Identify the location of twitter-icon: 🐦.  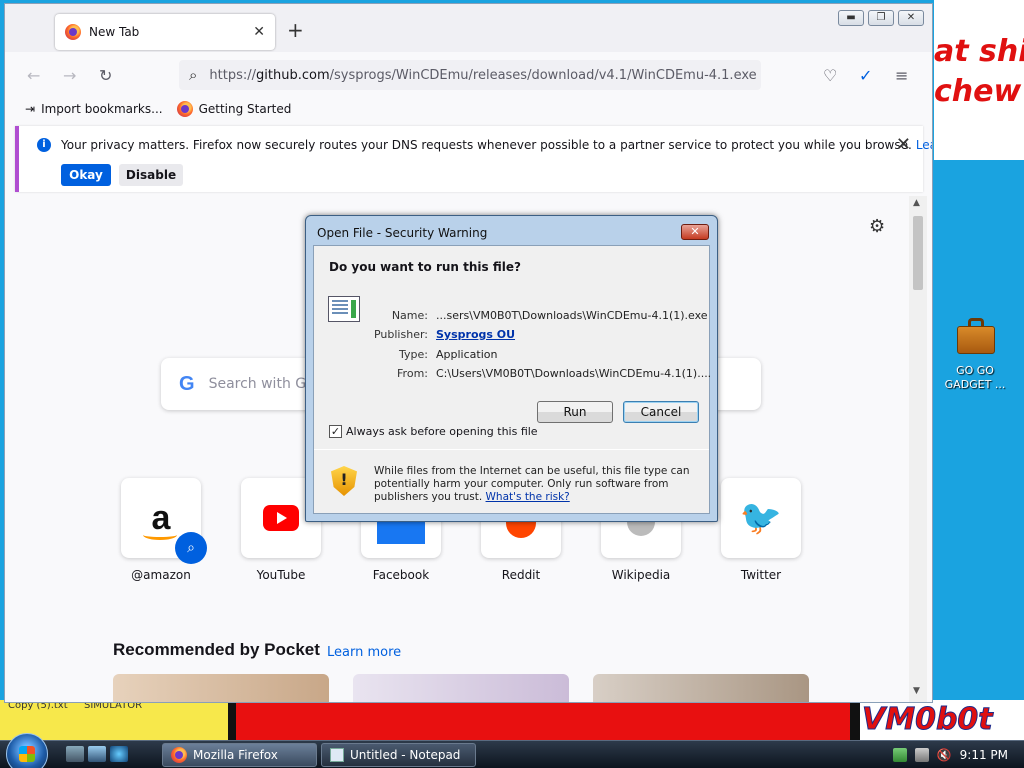
(761, 518).